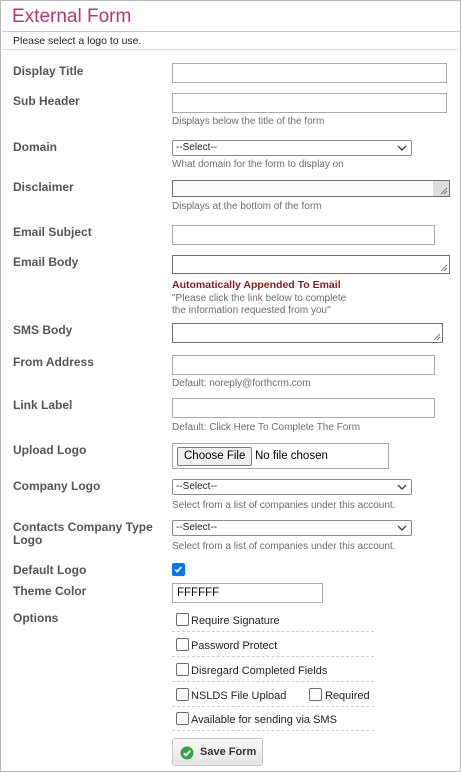 Image resolution: width=461 pixels, height=772 pixels. What do you see at coordinates (50, 450) in the screenshot?
I see `upload-logo-label: Upload Logo` at bounding box center [50, 450].